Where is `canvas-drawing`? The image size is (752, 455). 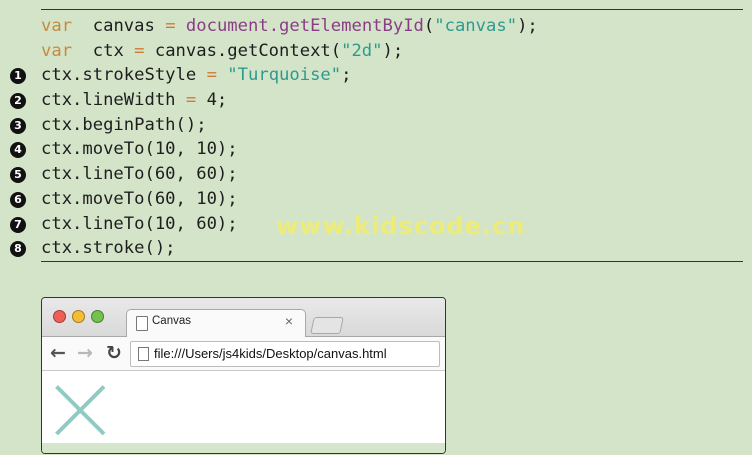 canvas-drawing is located at coordinates (80, 410).